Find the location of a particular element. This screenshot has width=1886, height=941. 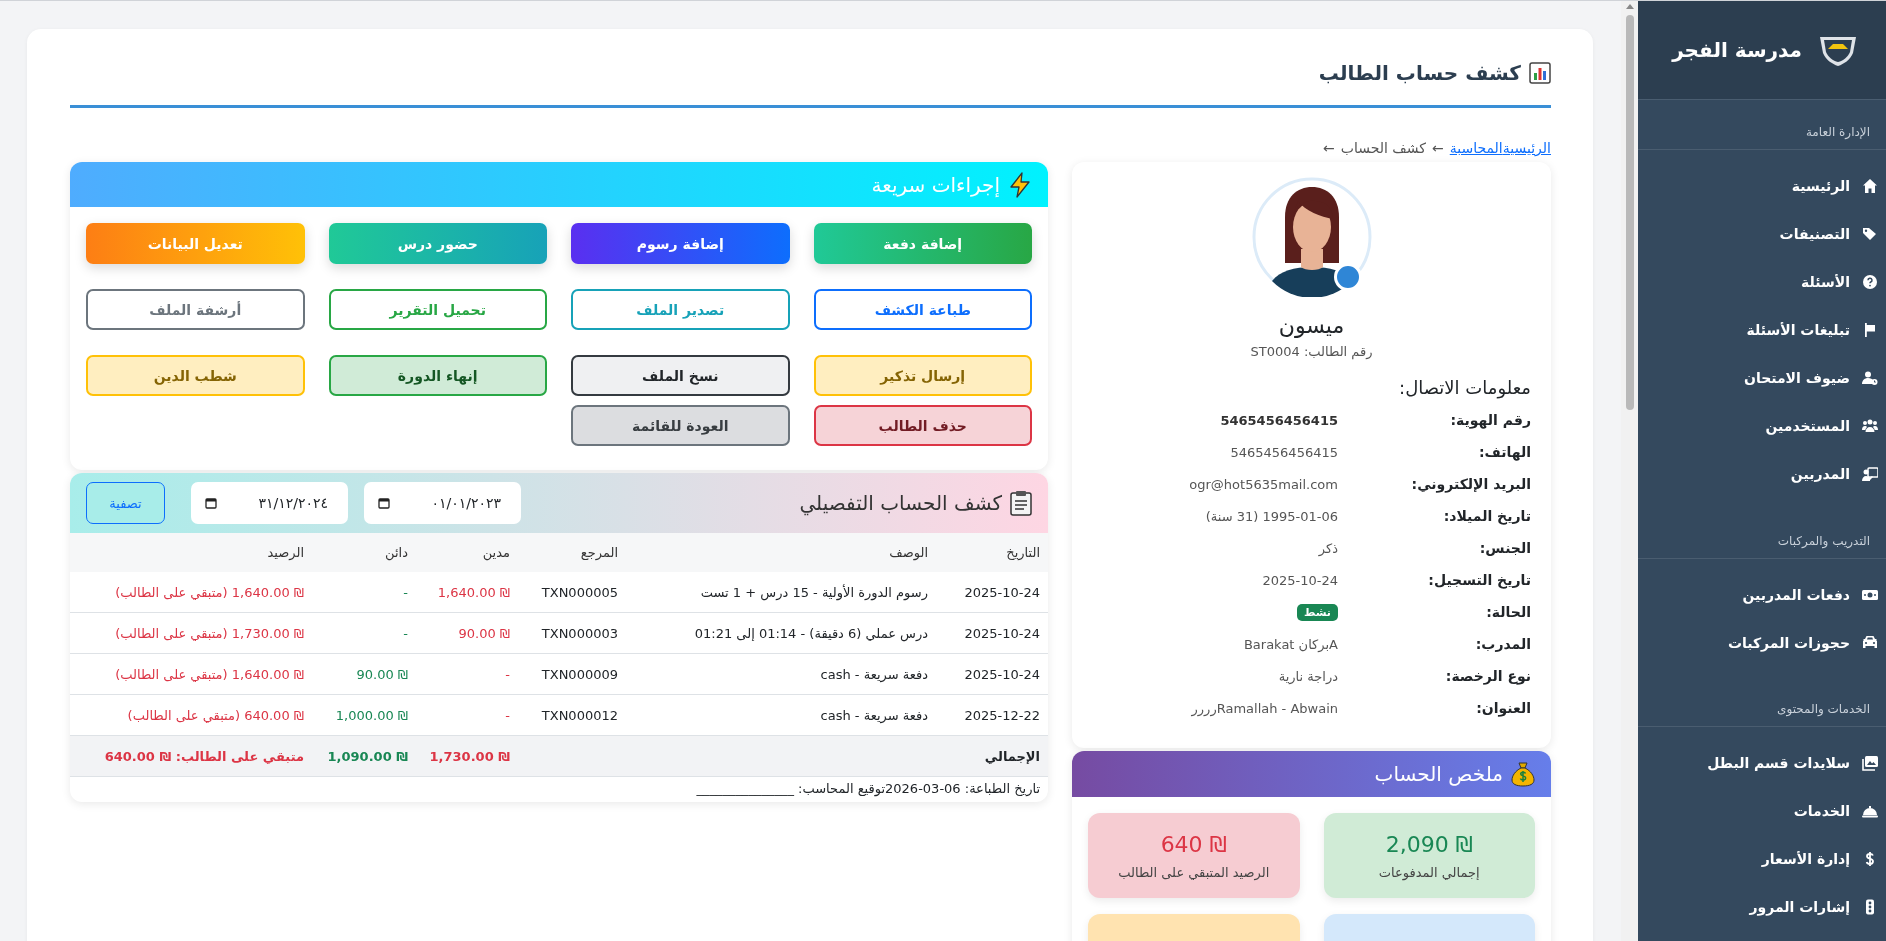

field-label: المدرب: is located at coordinates (1503, 644).